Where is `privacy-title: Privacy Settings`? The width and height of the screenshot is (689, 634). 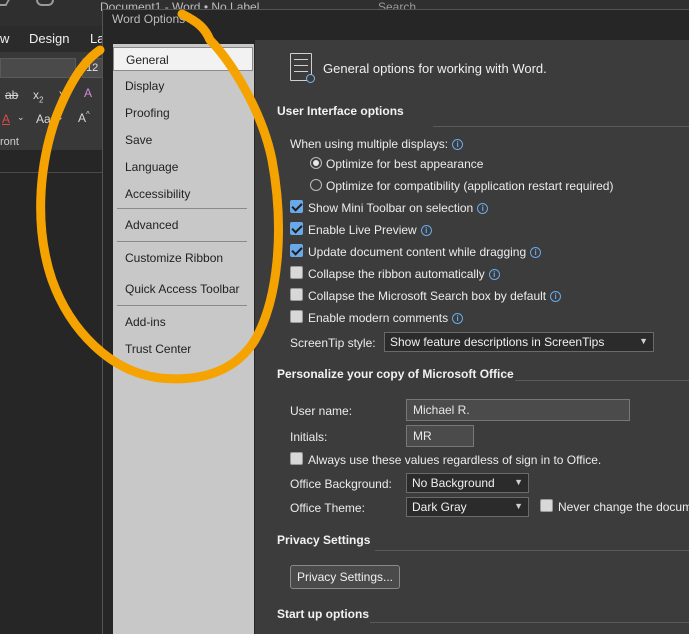 privacy-title: Privacy Settings is located at coordinates (324, 540).